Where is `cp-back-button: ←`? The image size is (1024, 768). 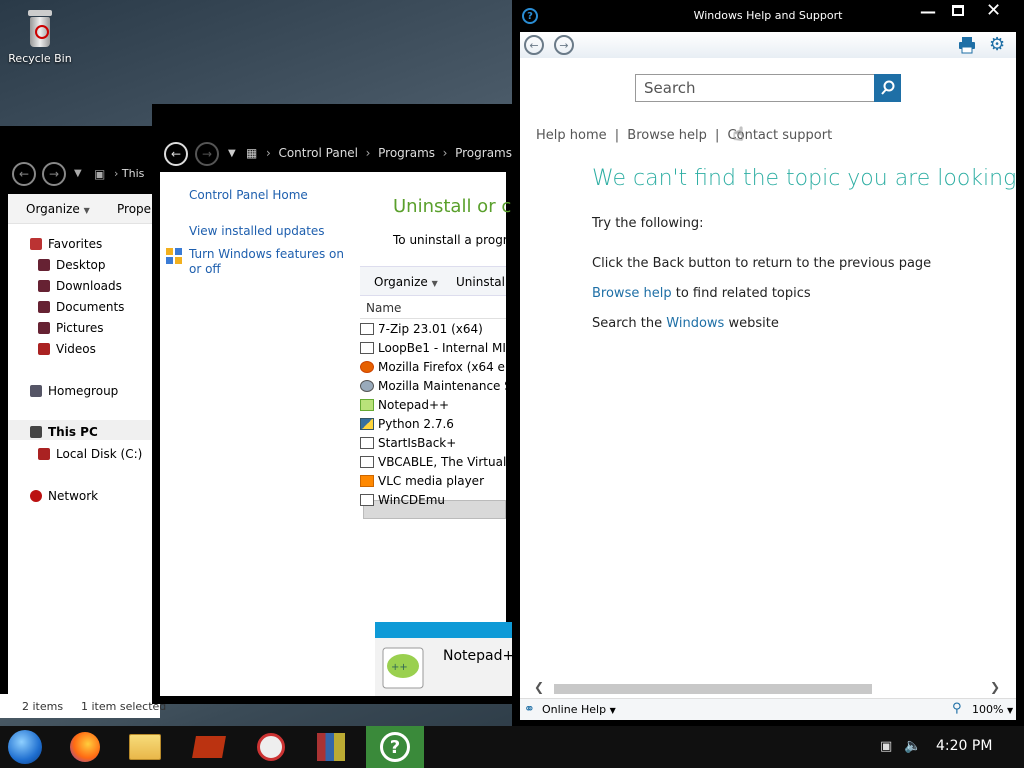
cp-back-button: ← is located at coordinates (176, 154).